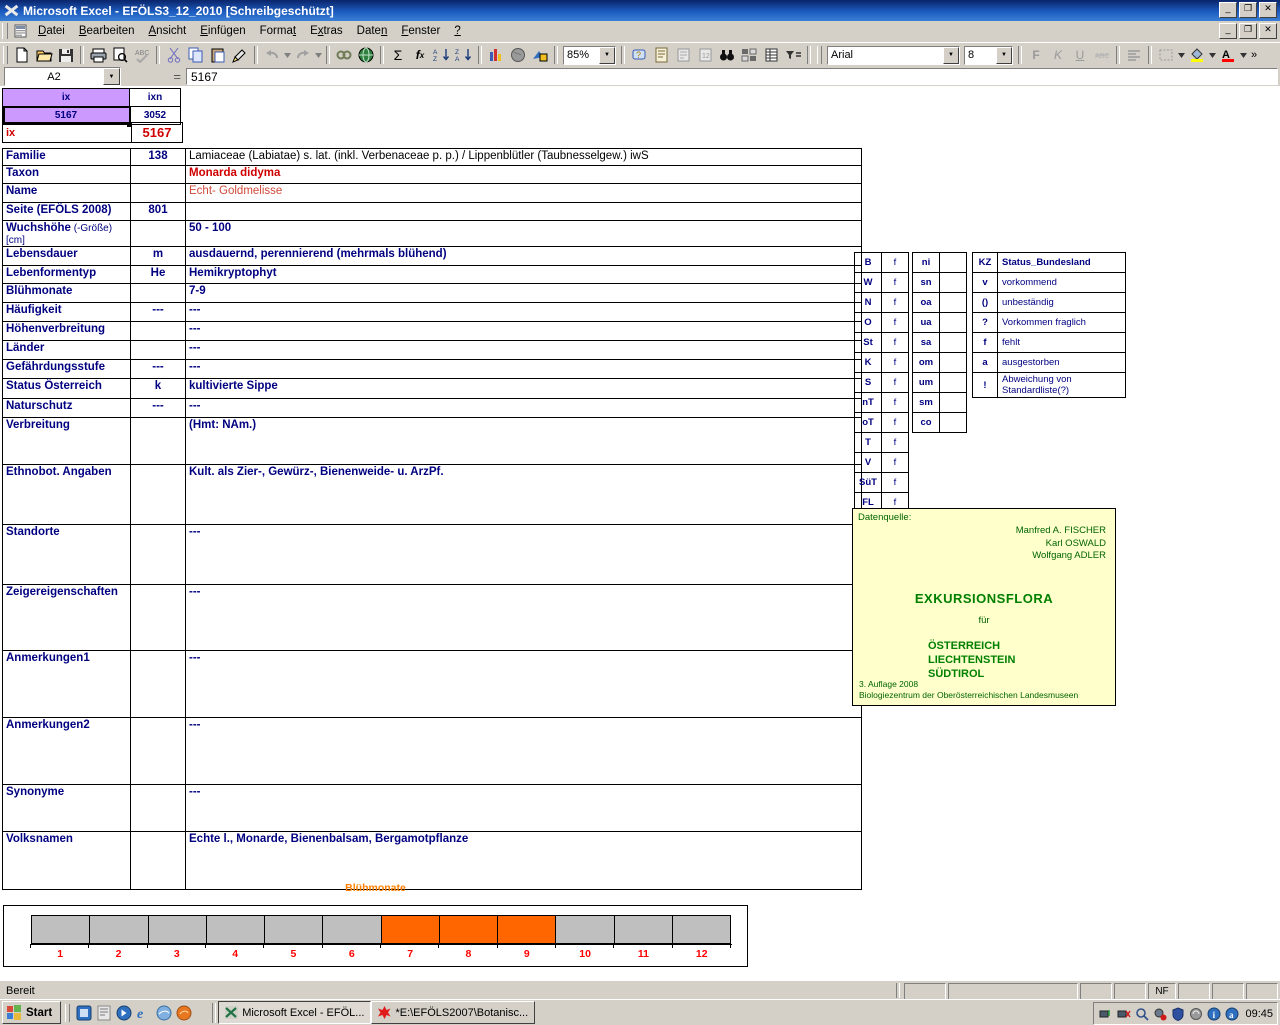 The width and height of the screenshot is (1280, 1025). Describe the element at coordinates (1080, 55) in the screenshot. I see `underline-button: U` at that location.